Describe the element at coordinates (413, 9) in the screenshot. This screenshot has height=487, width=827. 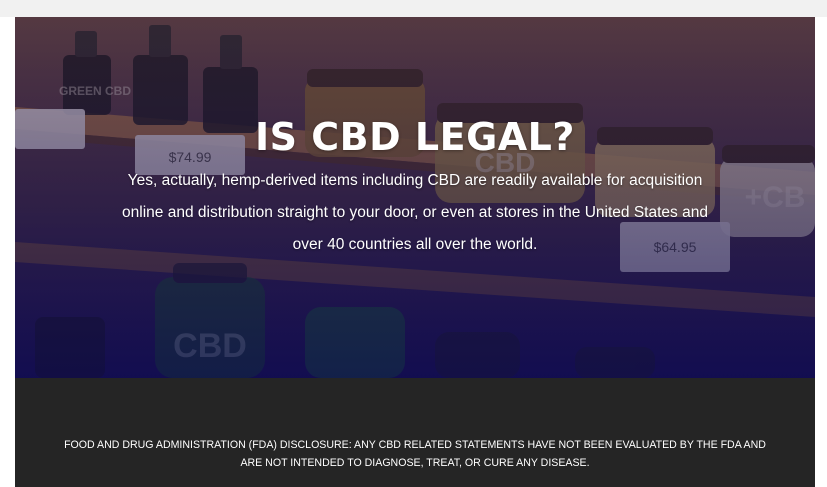
I see `browser-top-edge` at that location.